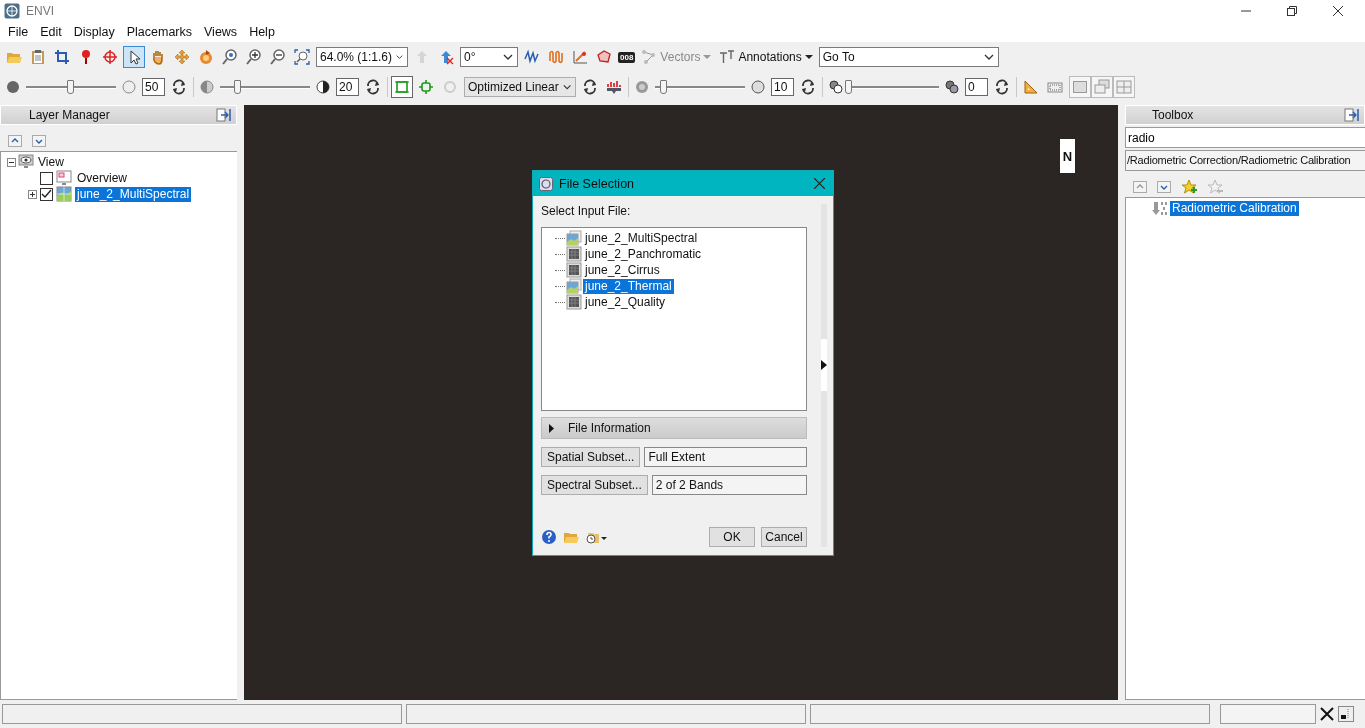  Describe the element at coordinates (262, 32) in the screenshot. I see `menu-item: Help` at that location.